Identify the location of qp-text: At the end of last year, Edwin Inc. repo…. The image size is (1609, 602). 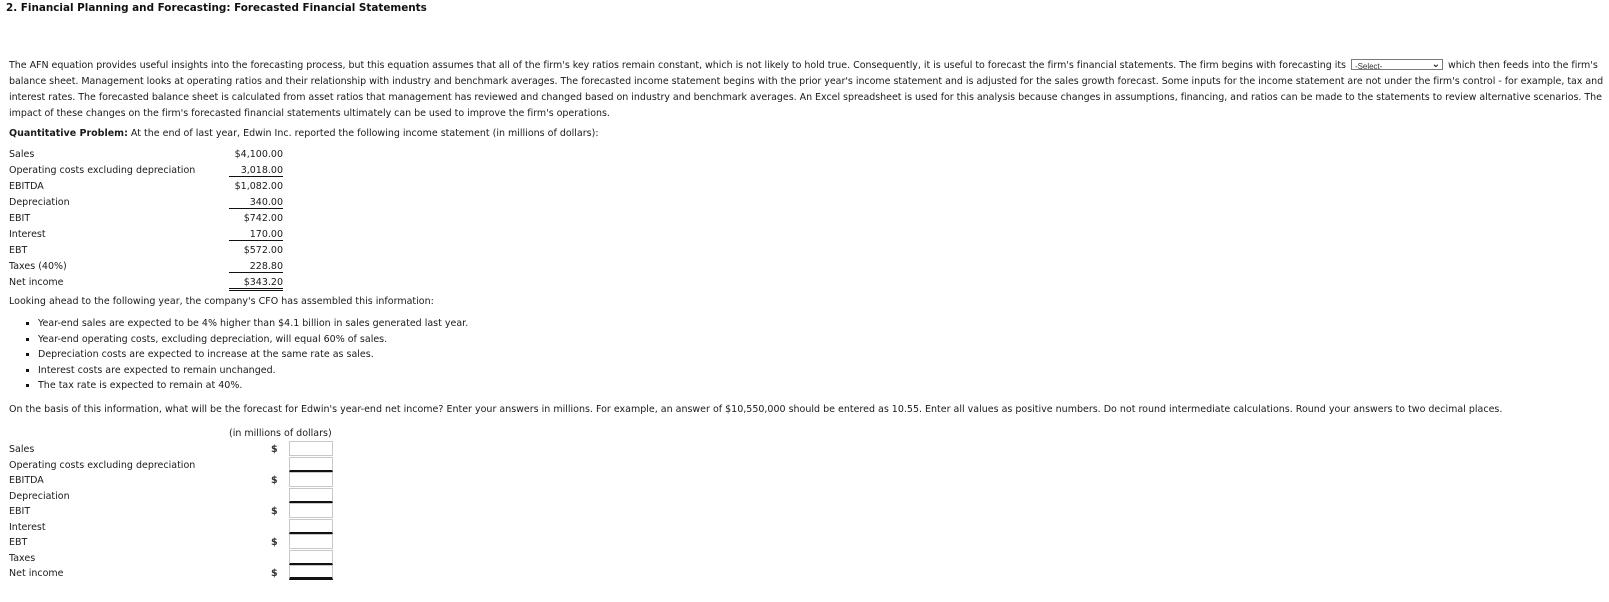
(363, 133).